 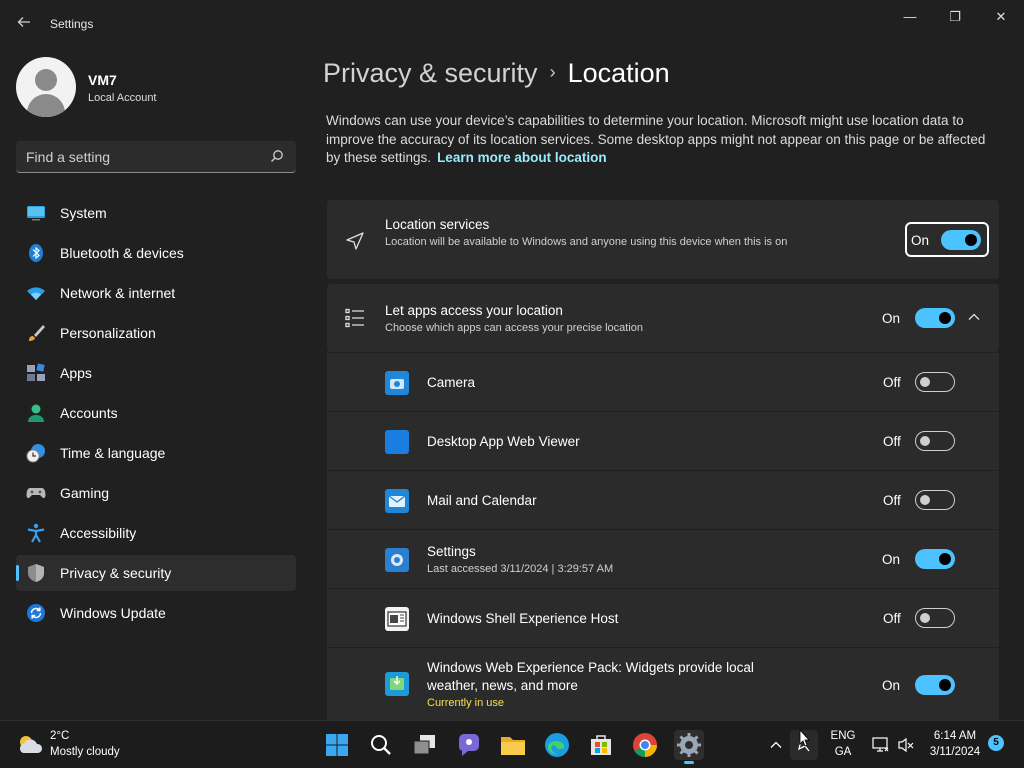 What do you see at coordinates (469, 745) in the screenshot?
I see `chat-icon` at bounding box center [469, 745].